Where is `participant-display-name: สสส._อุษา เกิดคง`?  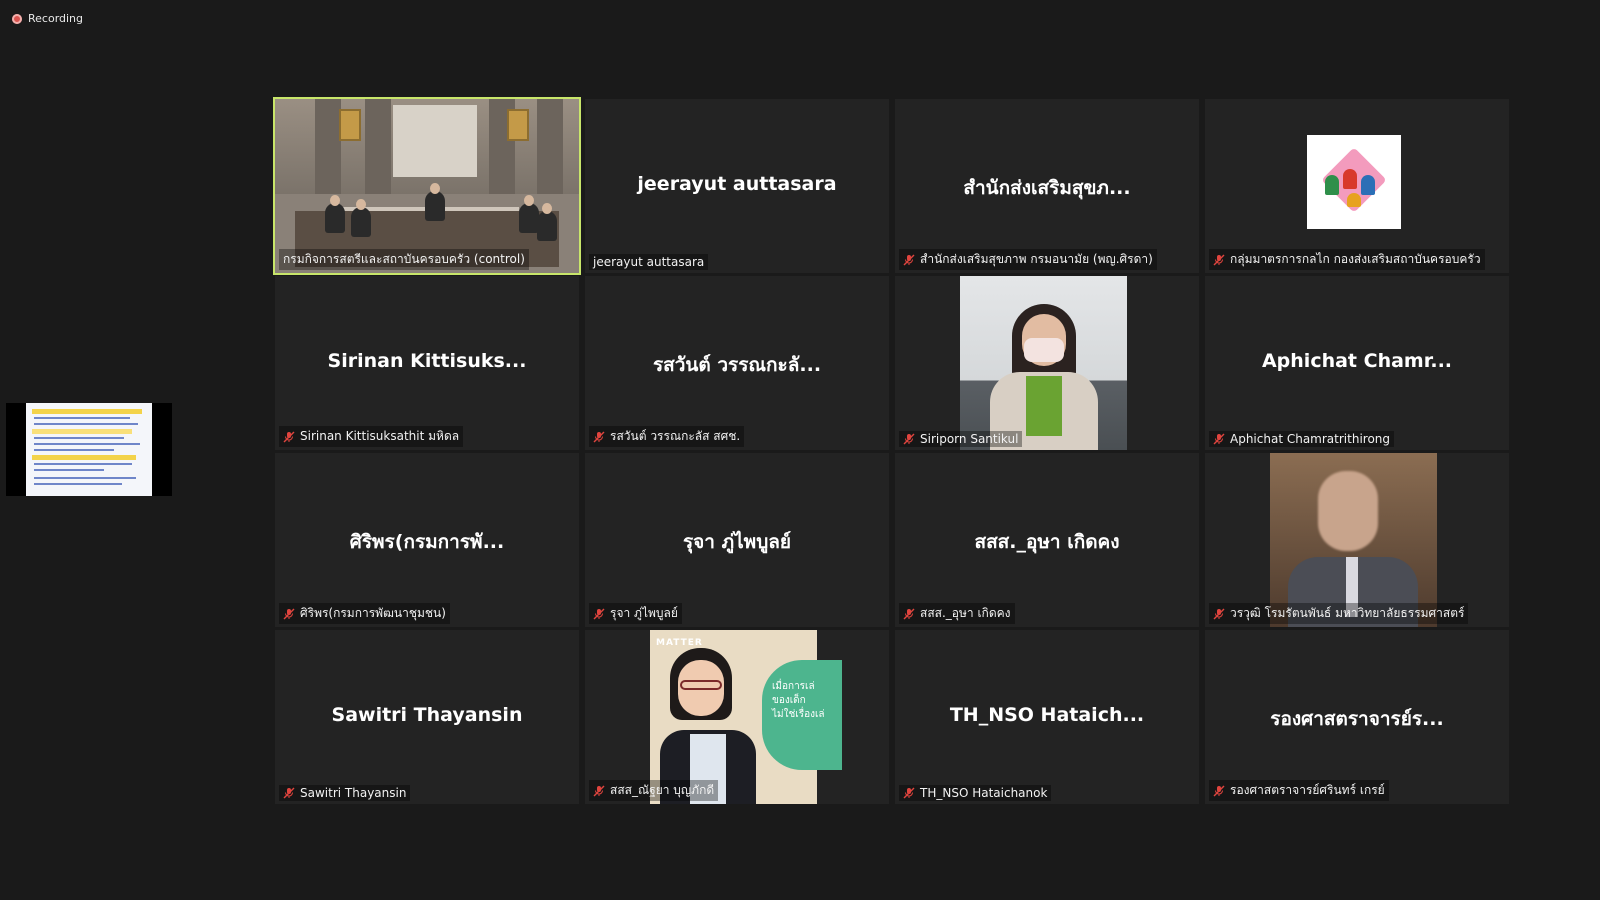
participant-display-name: สสส._อุษา เกิดคง is located at coordinates (1047, 542).